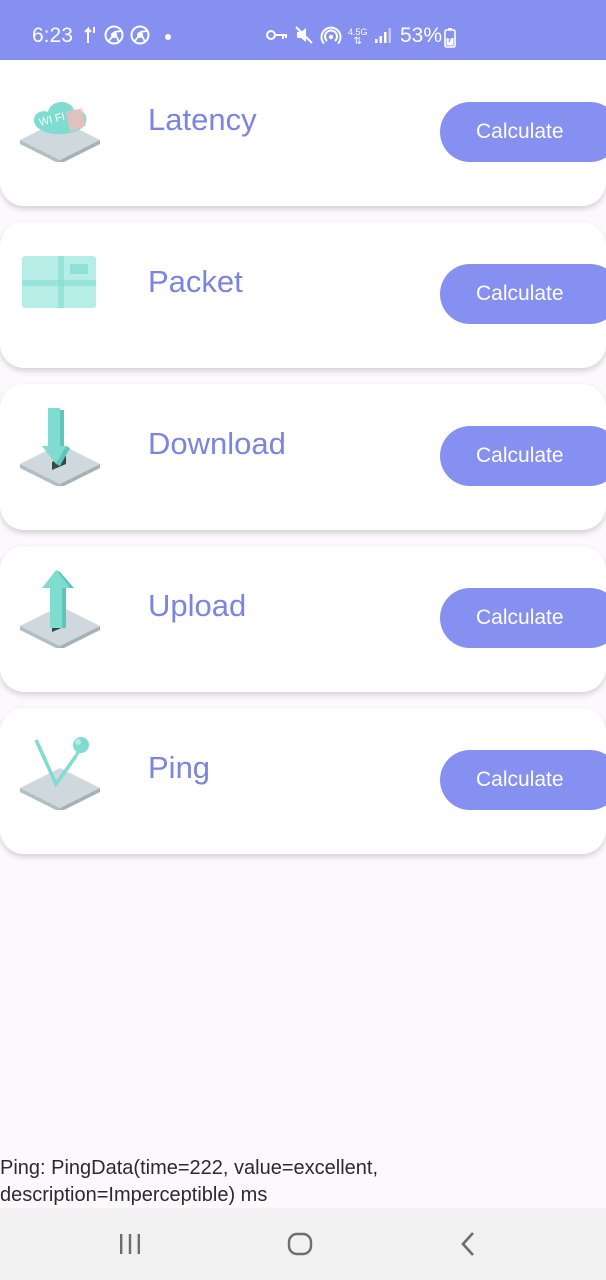 This screenshot has height=1280, width=606. I want to click on download-arrow-icon, so click(59, 447).